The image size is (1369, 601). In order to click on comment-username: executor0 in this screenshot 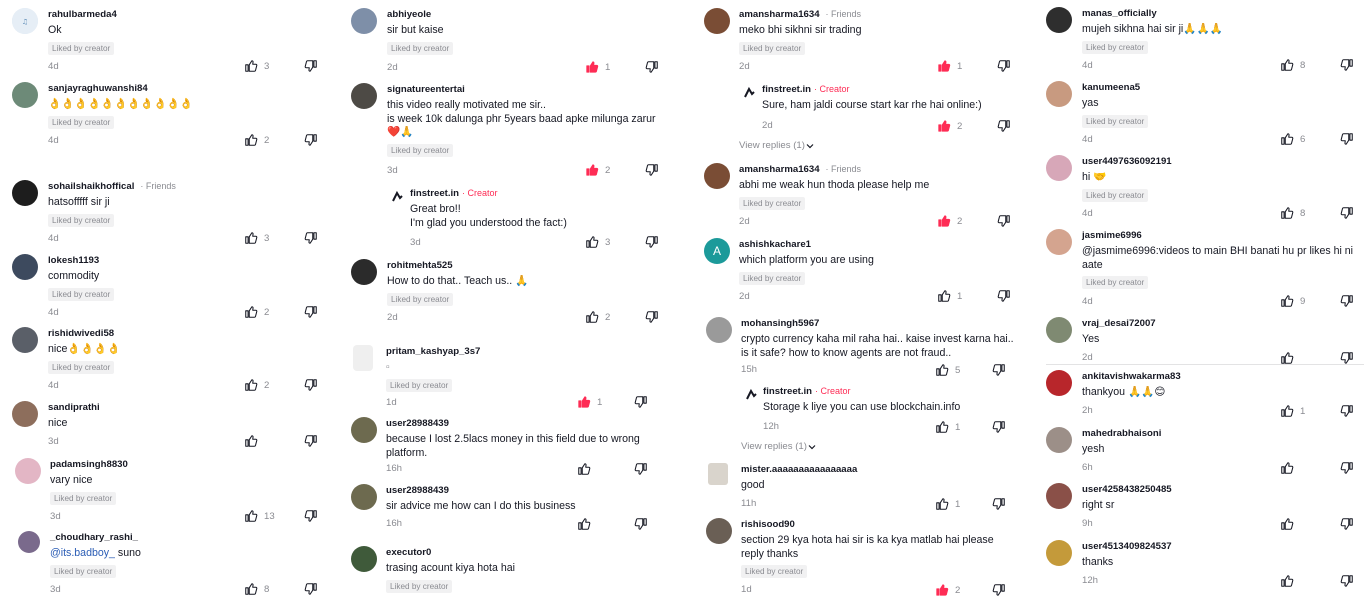, I will do `click(527, 552)`.